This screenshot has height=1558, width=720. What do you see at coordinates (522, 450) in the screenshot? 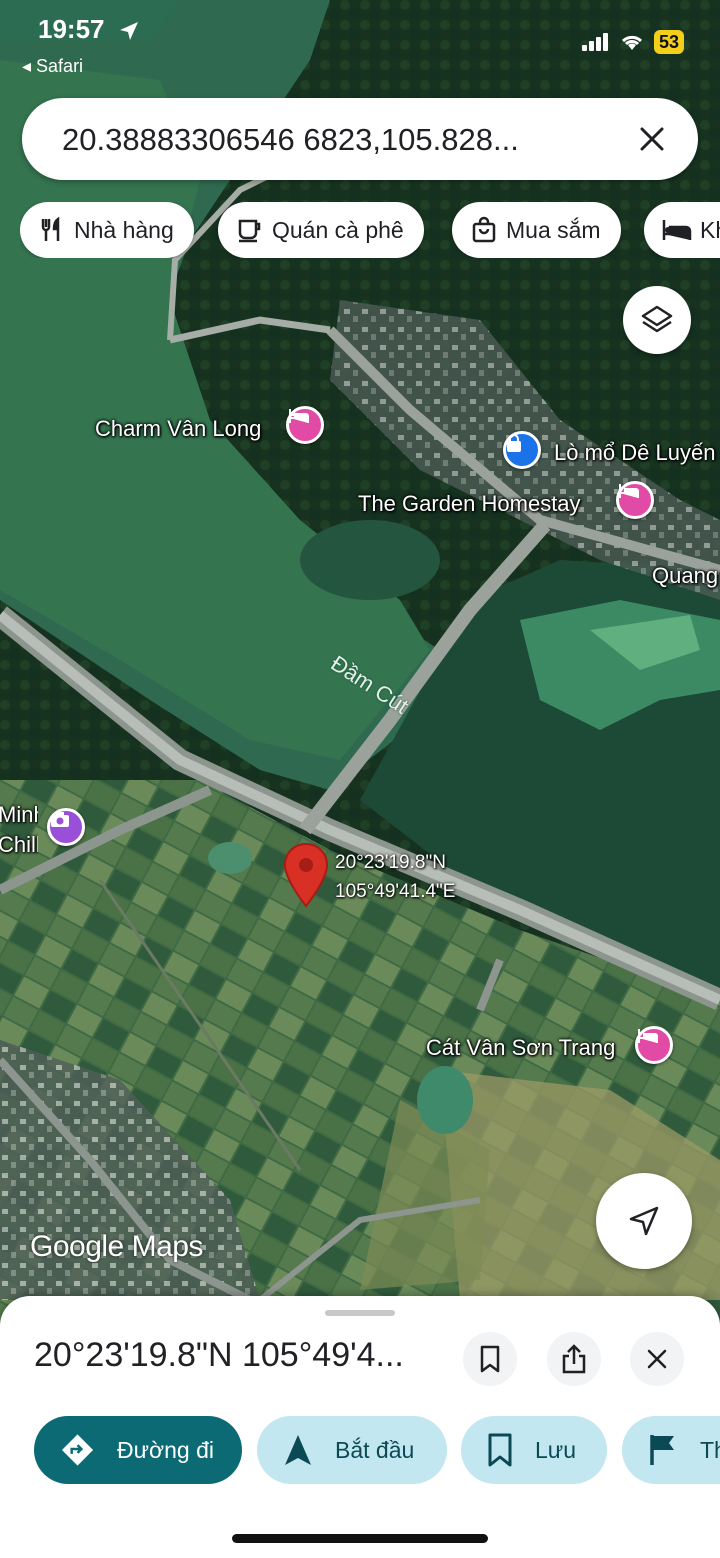
I see `shop-pin-icon` at bounding box center [522, 450].